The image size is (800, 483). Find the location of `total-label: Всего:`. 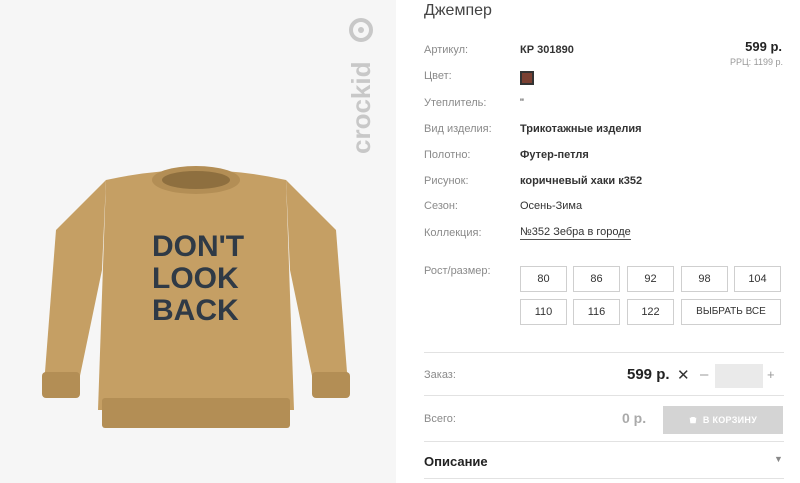

total-label: Всего: is located at coordinates (440, 419).